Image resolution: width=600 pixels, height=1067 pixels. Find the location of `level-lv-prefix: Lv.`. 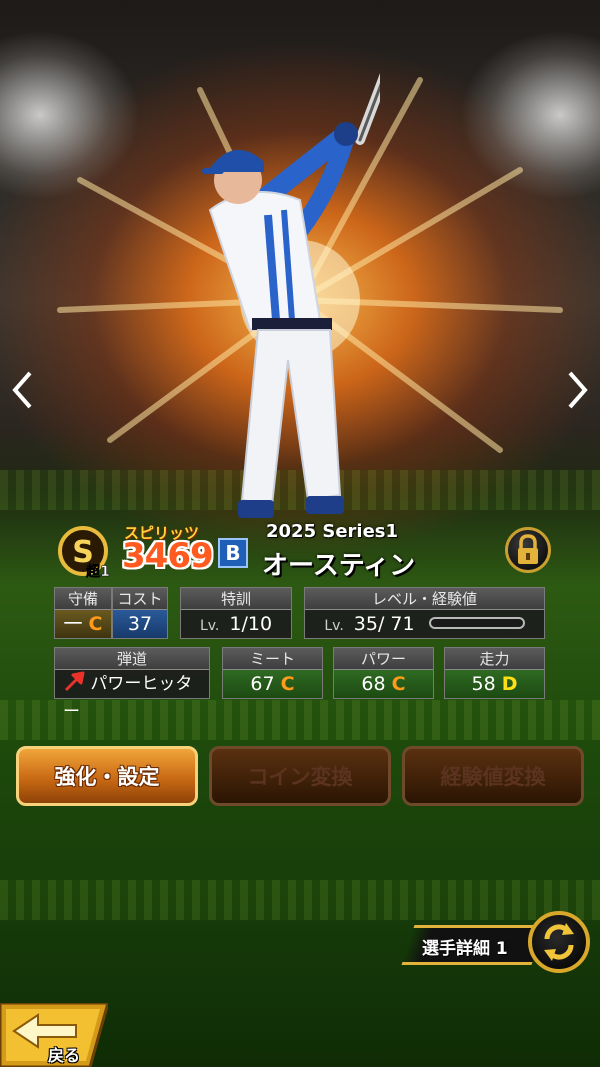

level-lv-prefix: Lv. is located at coordinates (334, 626).